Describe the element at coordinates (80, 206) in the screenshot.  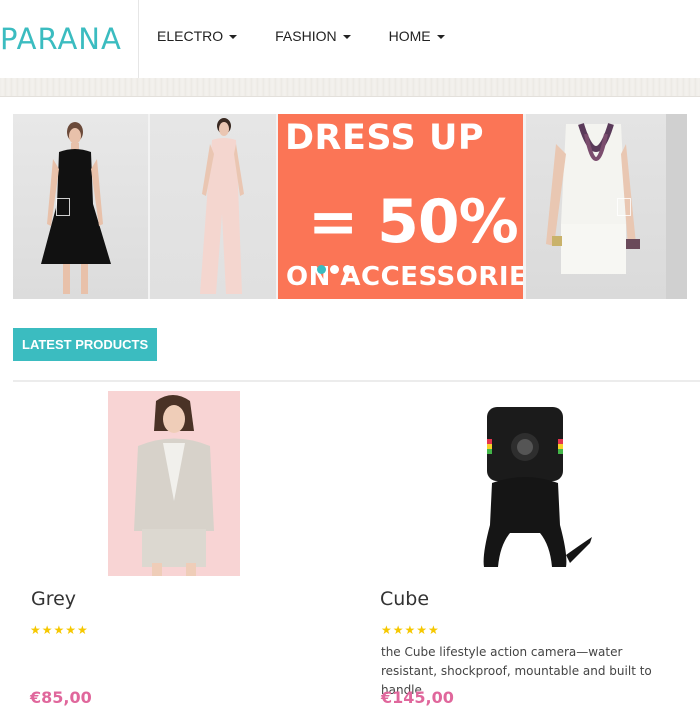
I see `banner-model-black-dress-image` at that location.